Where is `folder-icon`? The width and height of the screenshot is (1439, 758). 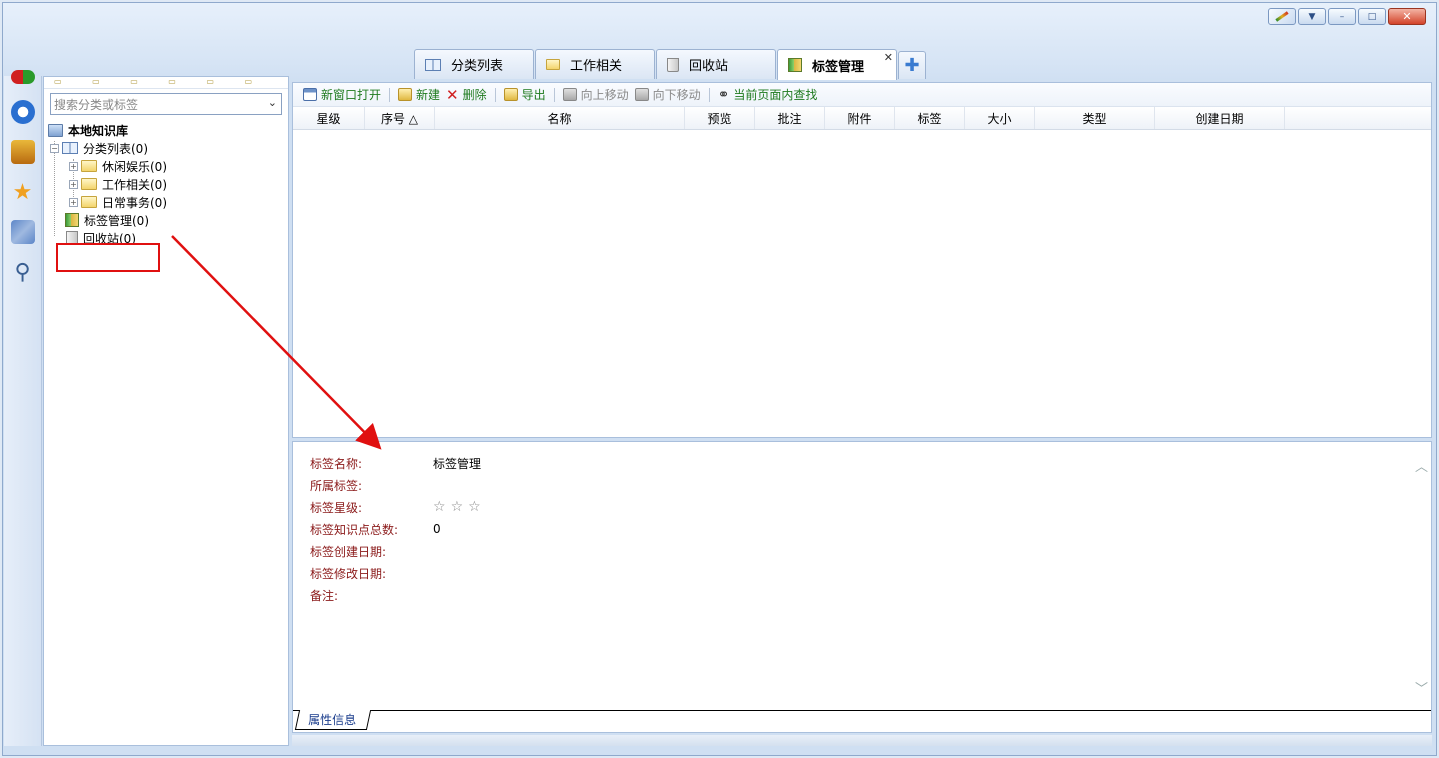 folder-icon is located at coordinates (89, 166).